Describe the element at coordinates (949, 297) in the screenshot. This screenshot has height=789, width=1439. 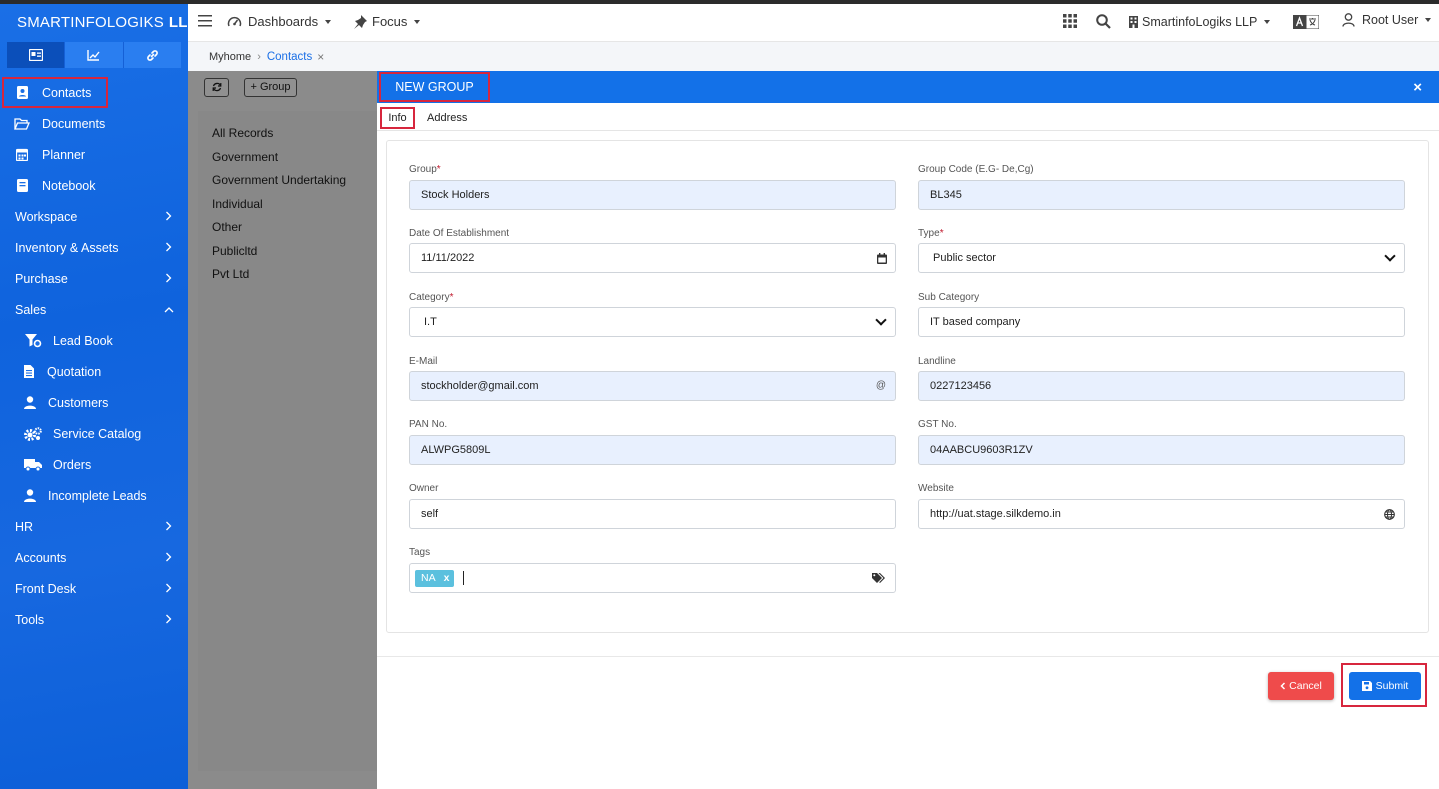
I see `sub-category-label: Sub Category` at that location.